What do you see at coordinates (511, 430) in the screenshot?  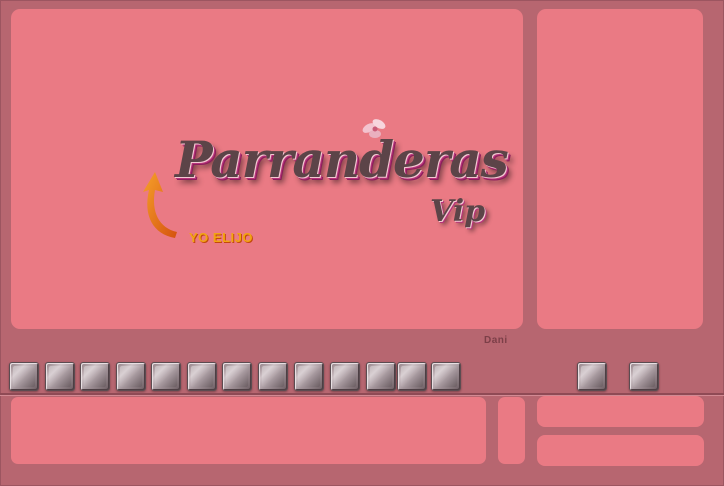 I see `scroll-panel` at bounding box center [511, 430].